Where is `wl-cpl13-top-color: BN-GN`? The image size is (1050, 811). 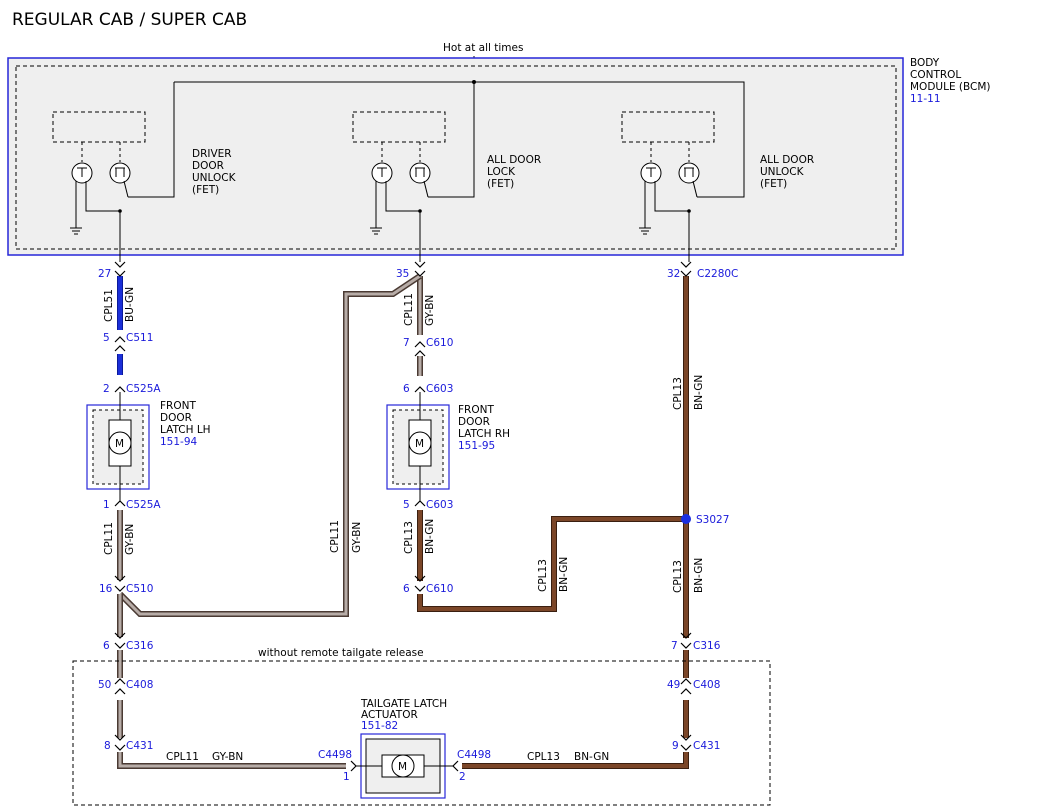
wl-cpl13-top-color: BN-GN is located at coordinates (699, 392).